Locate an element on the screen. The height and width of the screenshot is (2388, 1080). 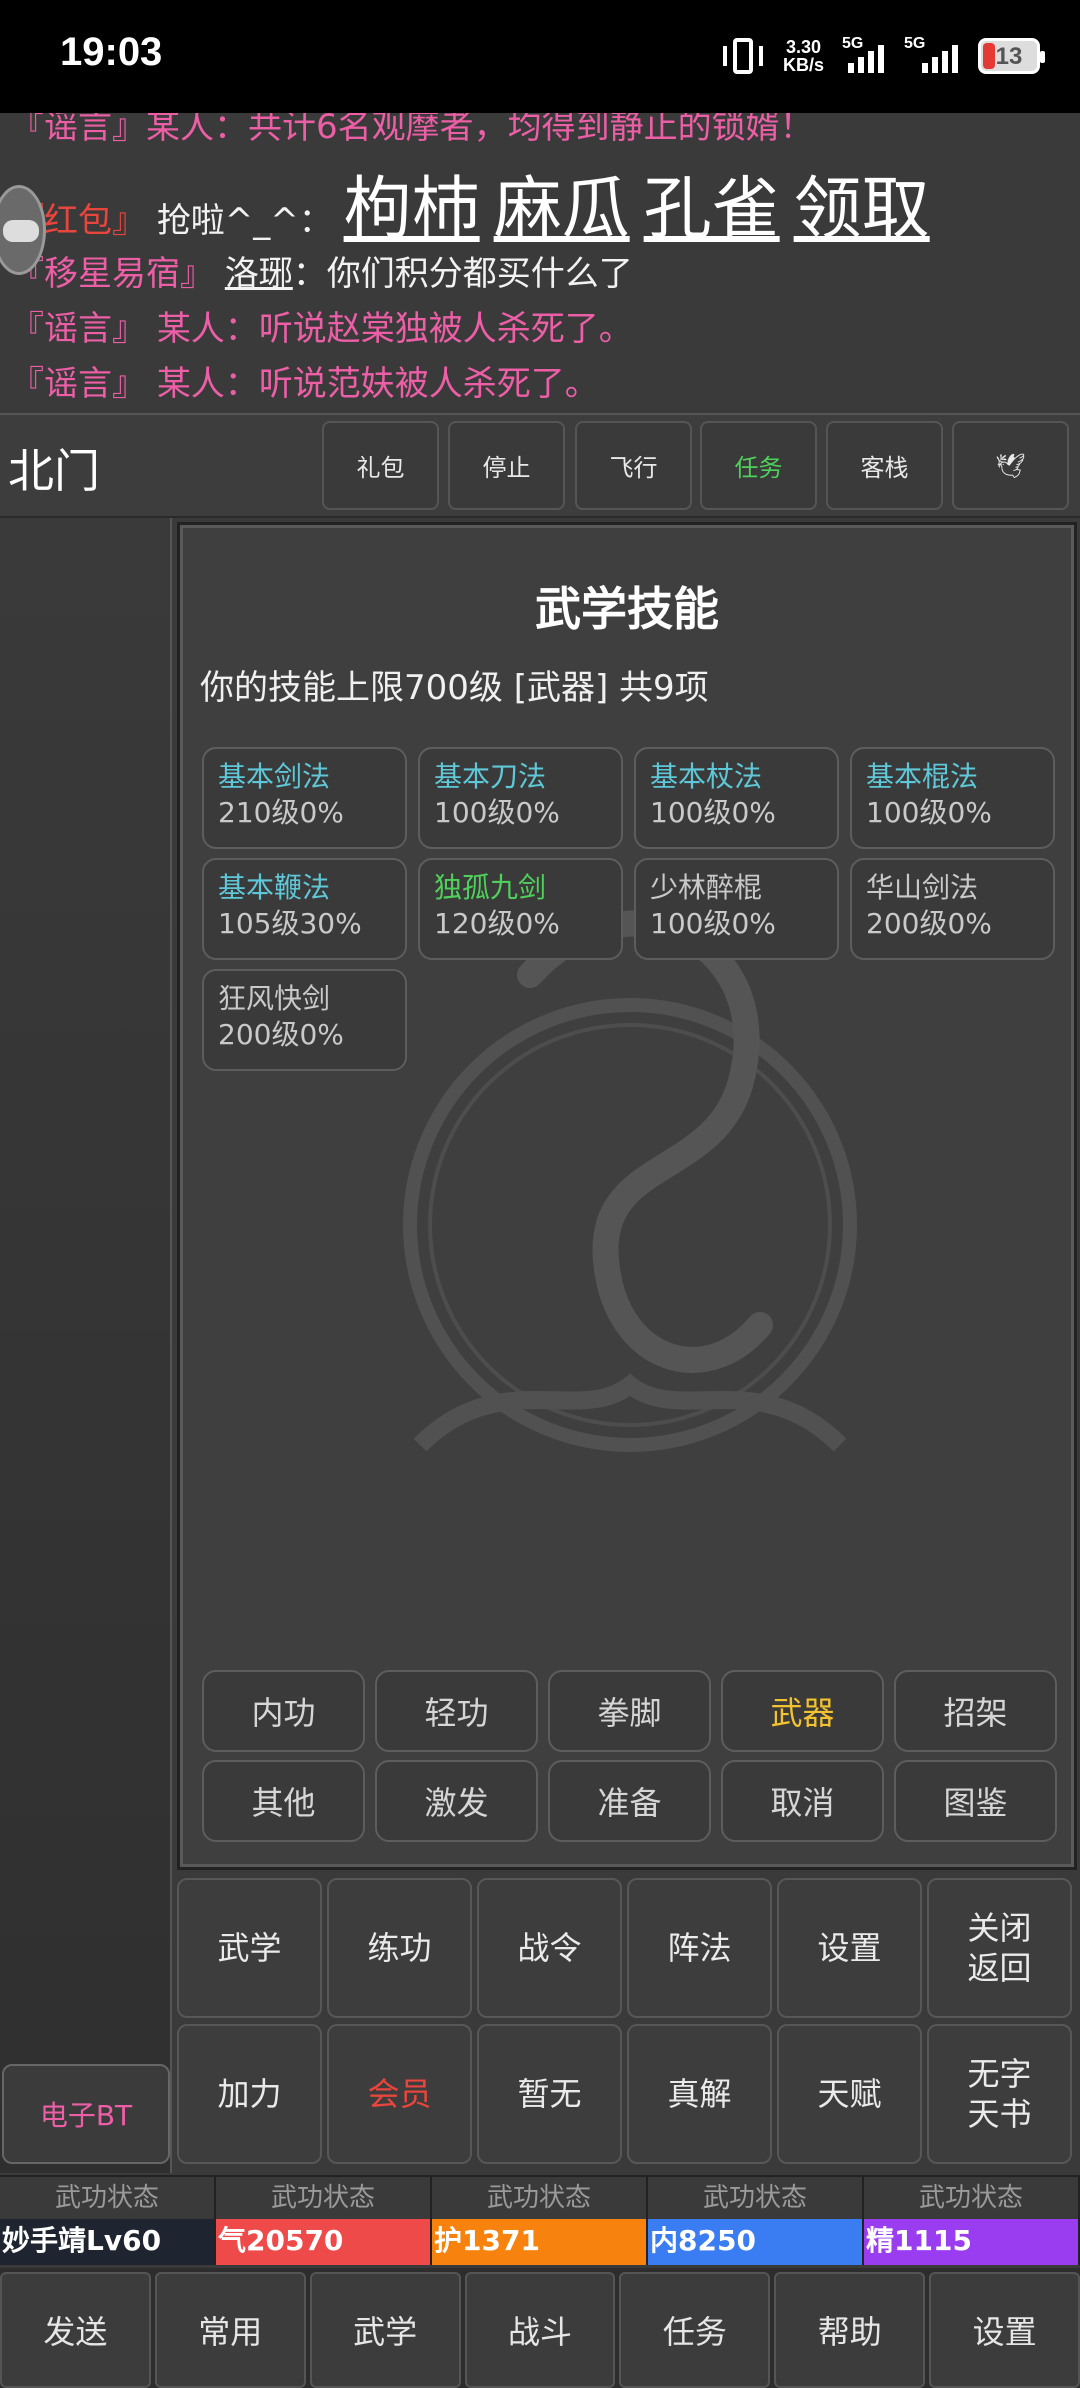
skill-card: 基本棍法 100级0% is located at coordinates (952, 798).